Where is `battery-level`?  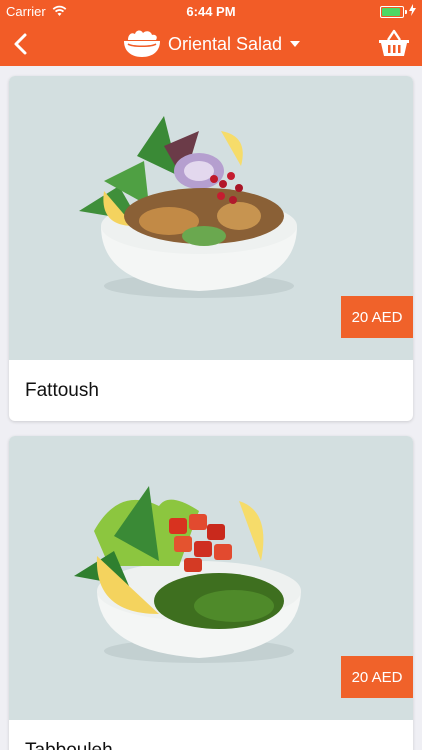 battery-level is located at coordinates (391, 12).